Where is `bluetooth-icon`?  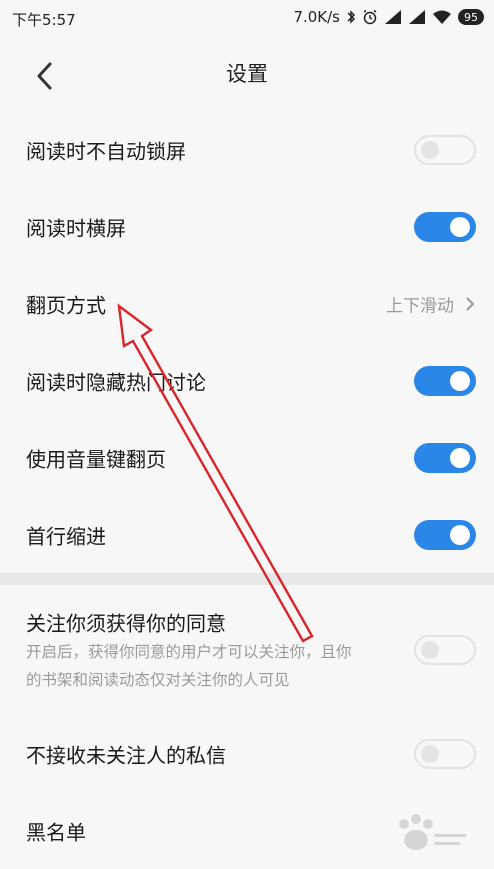
bluetooth-icon is located at coordinates (351, 17).